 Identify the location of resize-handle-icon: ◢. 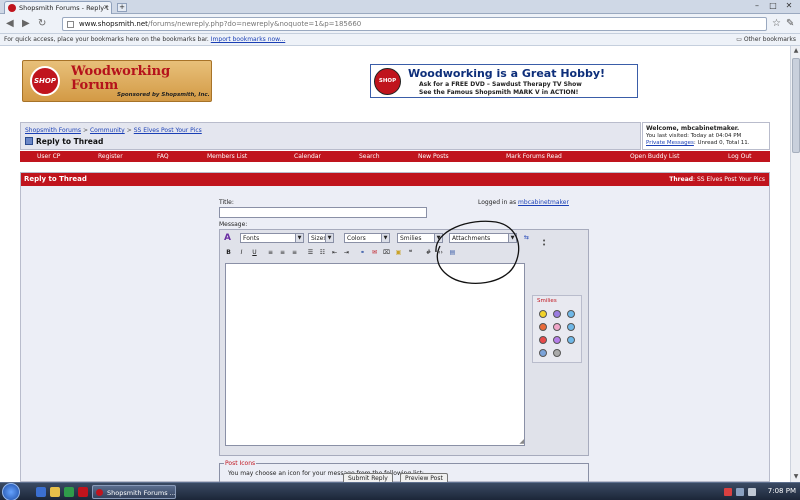
(521, 441).